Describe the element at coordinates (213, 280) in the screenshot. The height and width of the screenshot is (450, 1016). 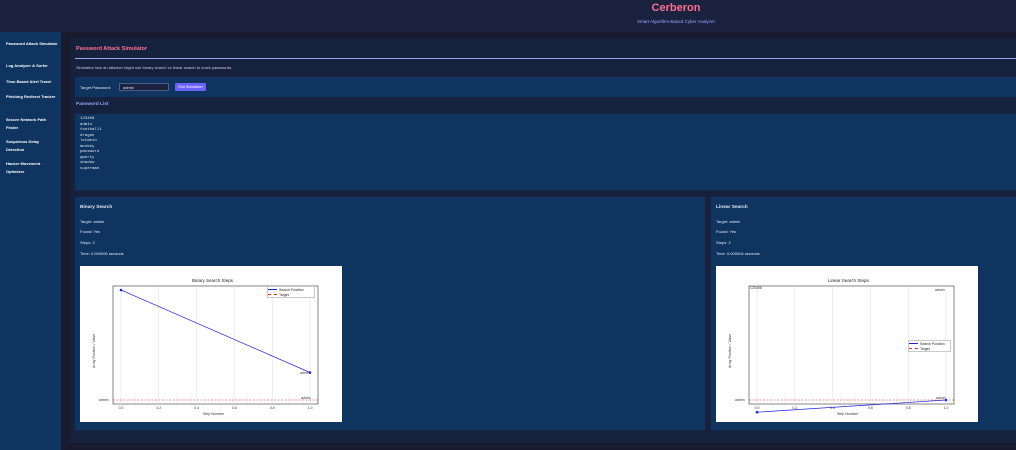
I see `binary-plot-title: Binary Search Steps` at that location.